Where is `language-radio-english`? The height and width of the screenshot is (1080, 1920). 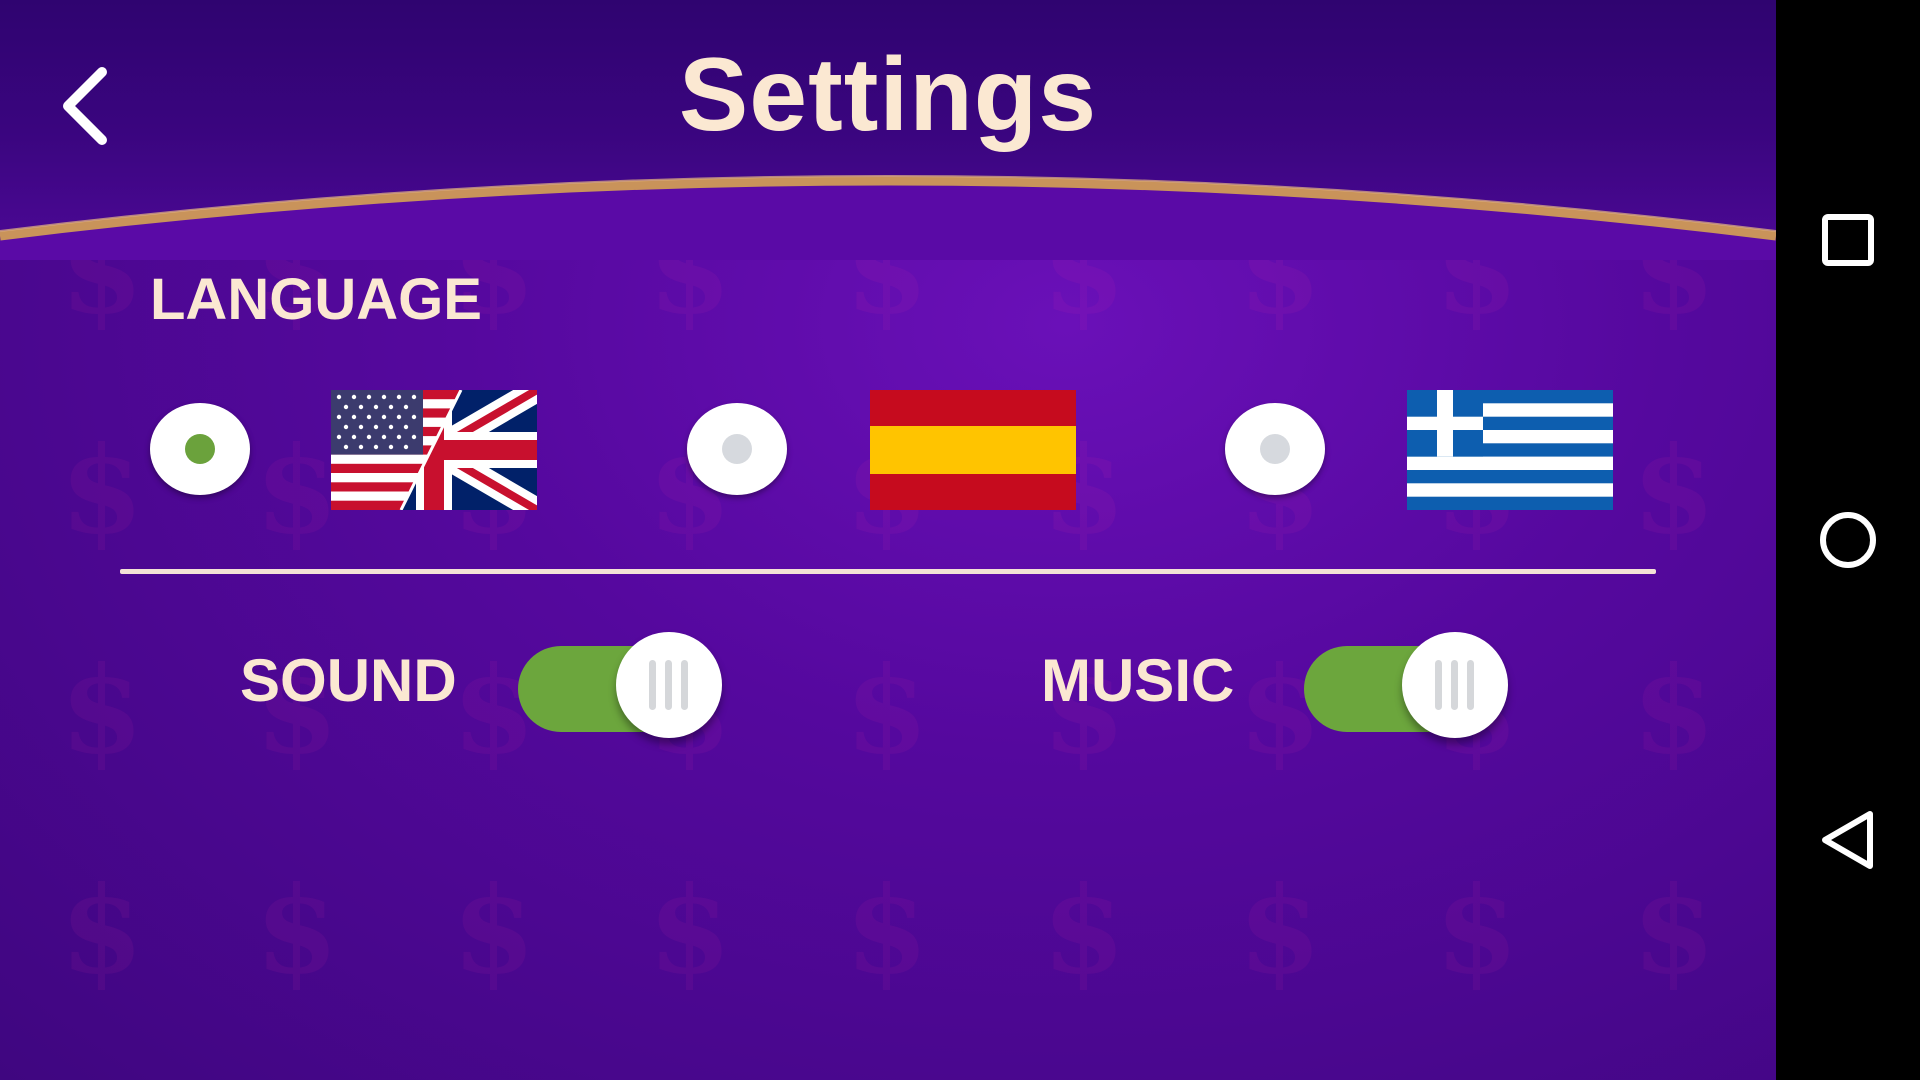
language-radio-english is located at coordinates (200, 449).